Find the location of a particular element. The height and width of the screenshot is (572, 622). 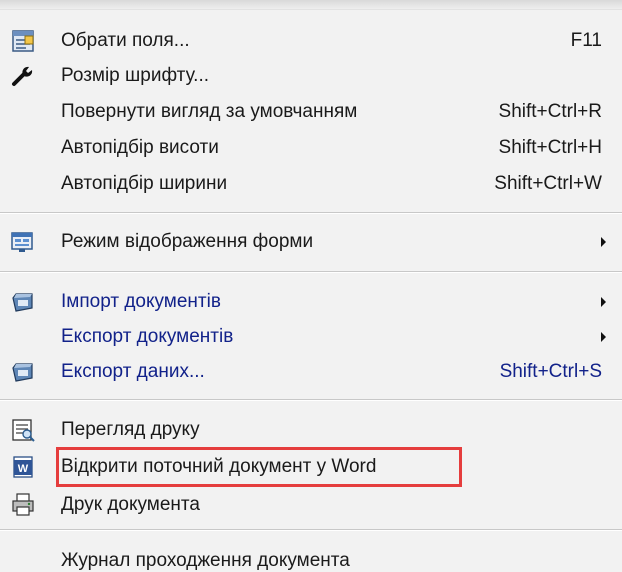

menu-item-label: Режим відображення форми is located at coordinates (187, 241).